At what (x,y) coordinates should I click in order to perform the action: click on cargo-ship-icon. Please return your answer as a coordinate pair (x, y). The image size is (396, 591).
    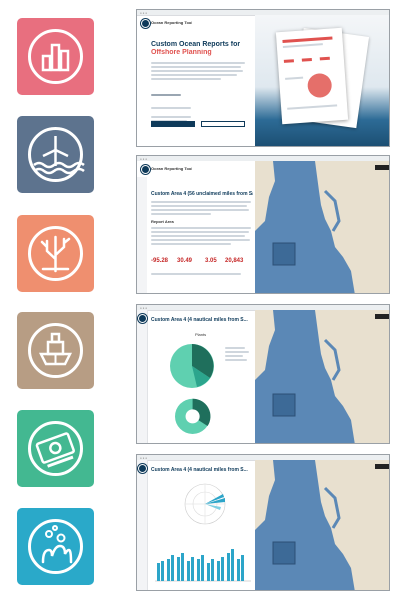
    Looking at the image, I should click on (55, 350).